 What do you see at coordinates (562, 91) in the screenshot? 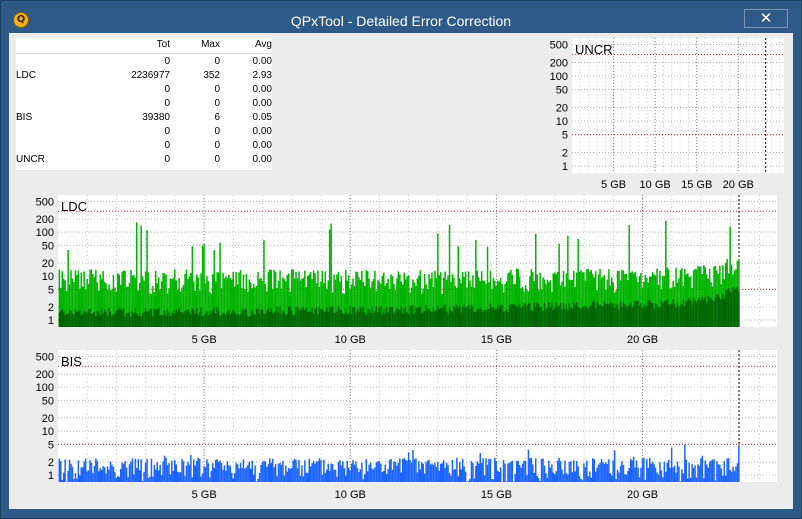
I see `uncr-y-tick-label: 50` at bounding box center [562, 91].